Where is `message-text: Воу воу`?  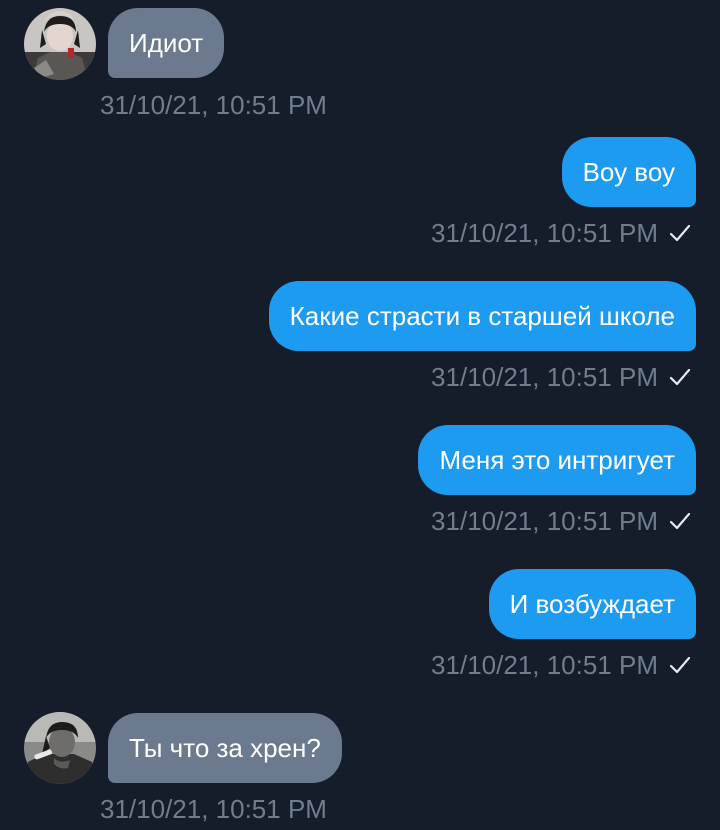
message-text: Воу воу is located at coordinates (628, 171).